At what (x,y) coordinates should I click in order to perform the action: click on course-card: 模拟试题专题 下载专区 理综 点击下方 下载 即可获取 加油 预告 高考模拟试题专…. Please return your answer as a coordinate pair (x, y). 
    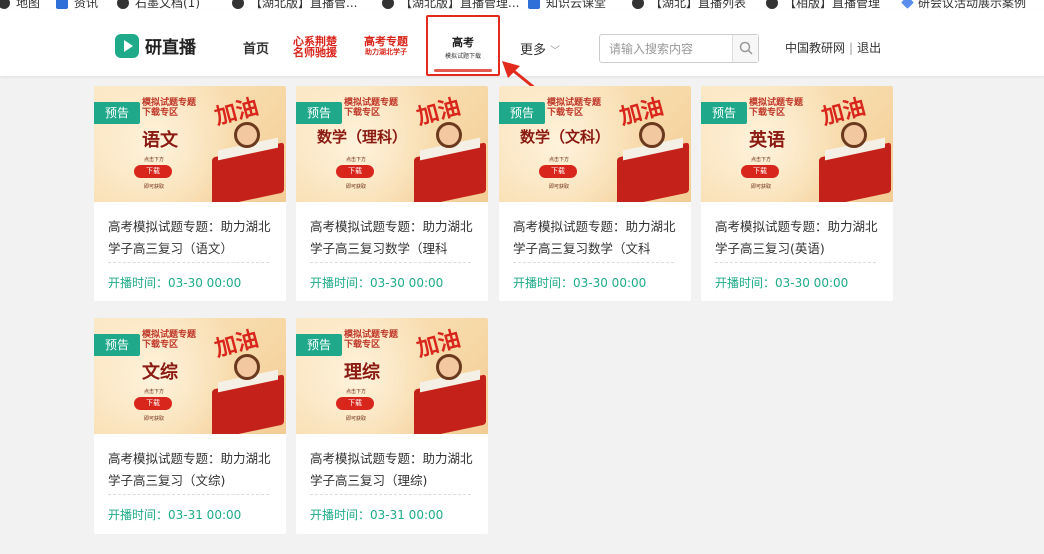
    Looking at the image, I should click on (392, 426).